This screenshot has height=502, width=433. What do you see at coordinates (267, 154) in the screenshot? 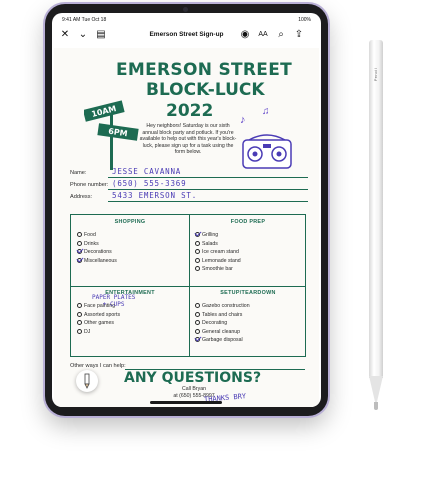
I see `boombox-illustration` at bounding box center [267, 154].